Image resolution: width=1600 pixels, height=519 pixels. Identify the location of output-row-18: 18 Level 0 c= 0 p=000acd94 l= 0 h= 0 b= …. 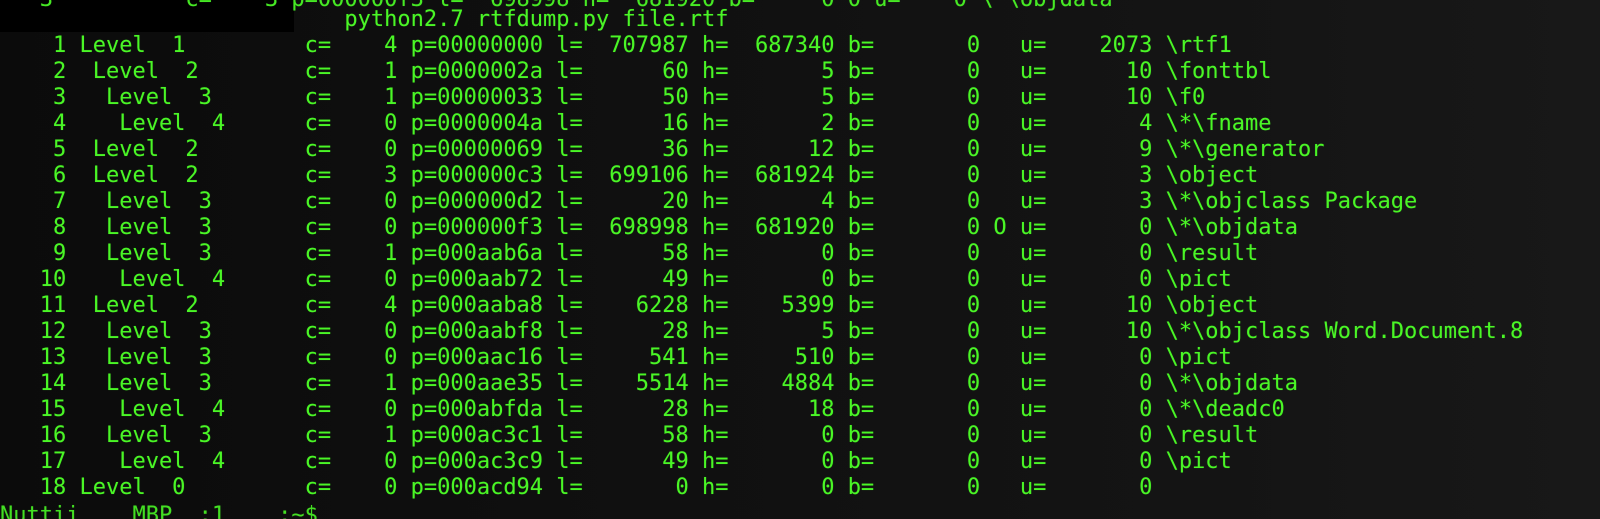
(576, 487).